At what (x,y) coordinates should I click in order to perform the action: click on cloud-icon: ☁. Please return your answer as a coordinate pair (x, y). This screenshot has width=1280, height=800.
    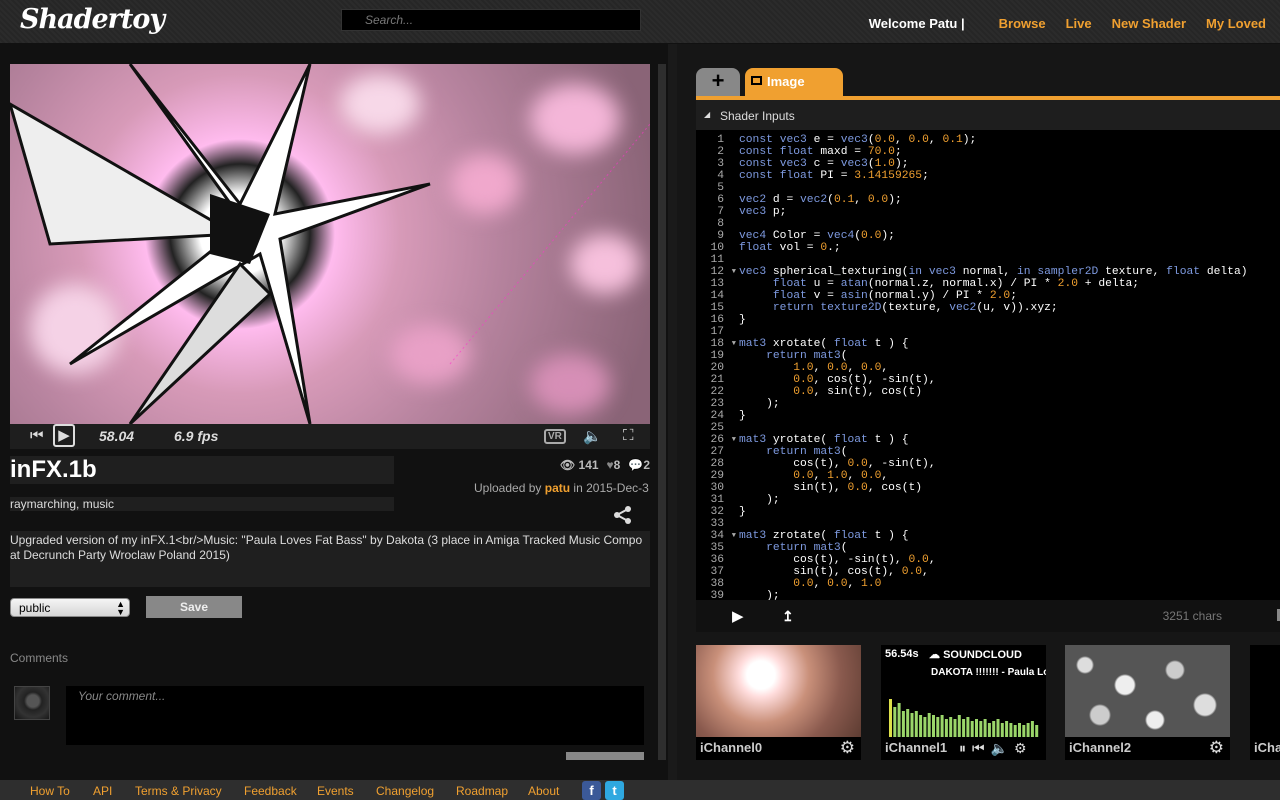
    Looking at the image, I should click on (934, 655).